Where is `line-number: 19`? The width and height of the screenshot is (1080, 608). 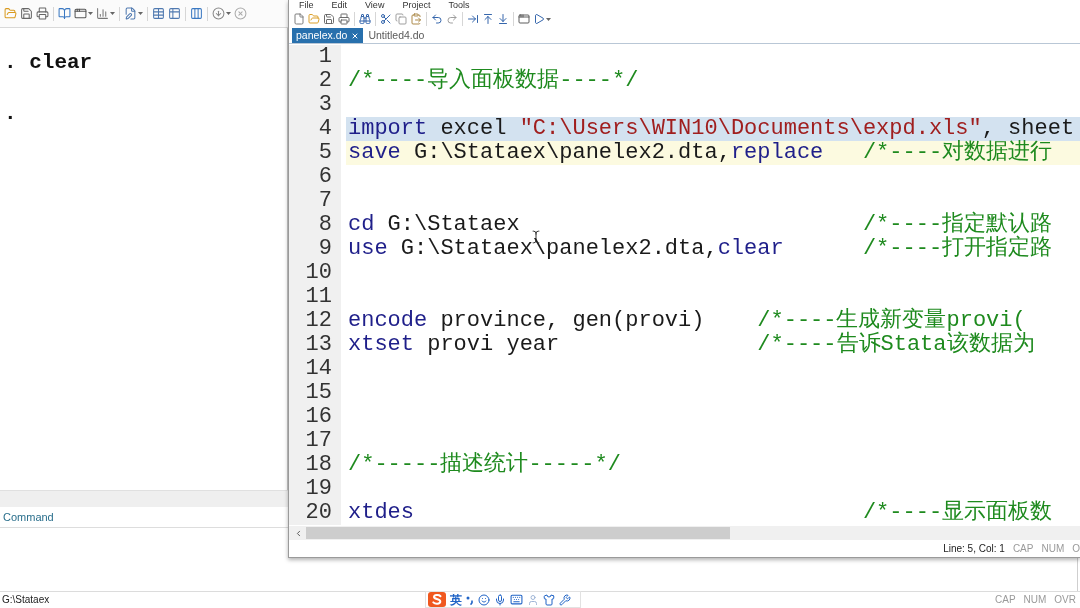
line-number: 19 is located at coordinates (318, 488).